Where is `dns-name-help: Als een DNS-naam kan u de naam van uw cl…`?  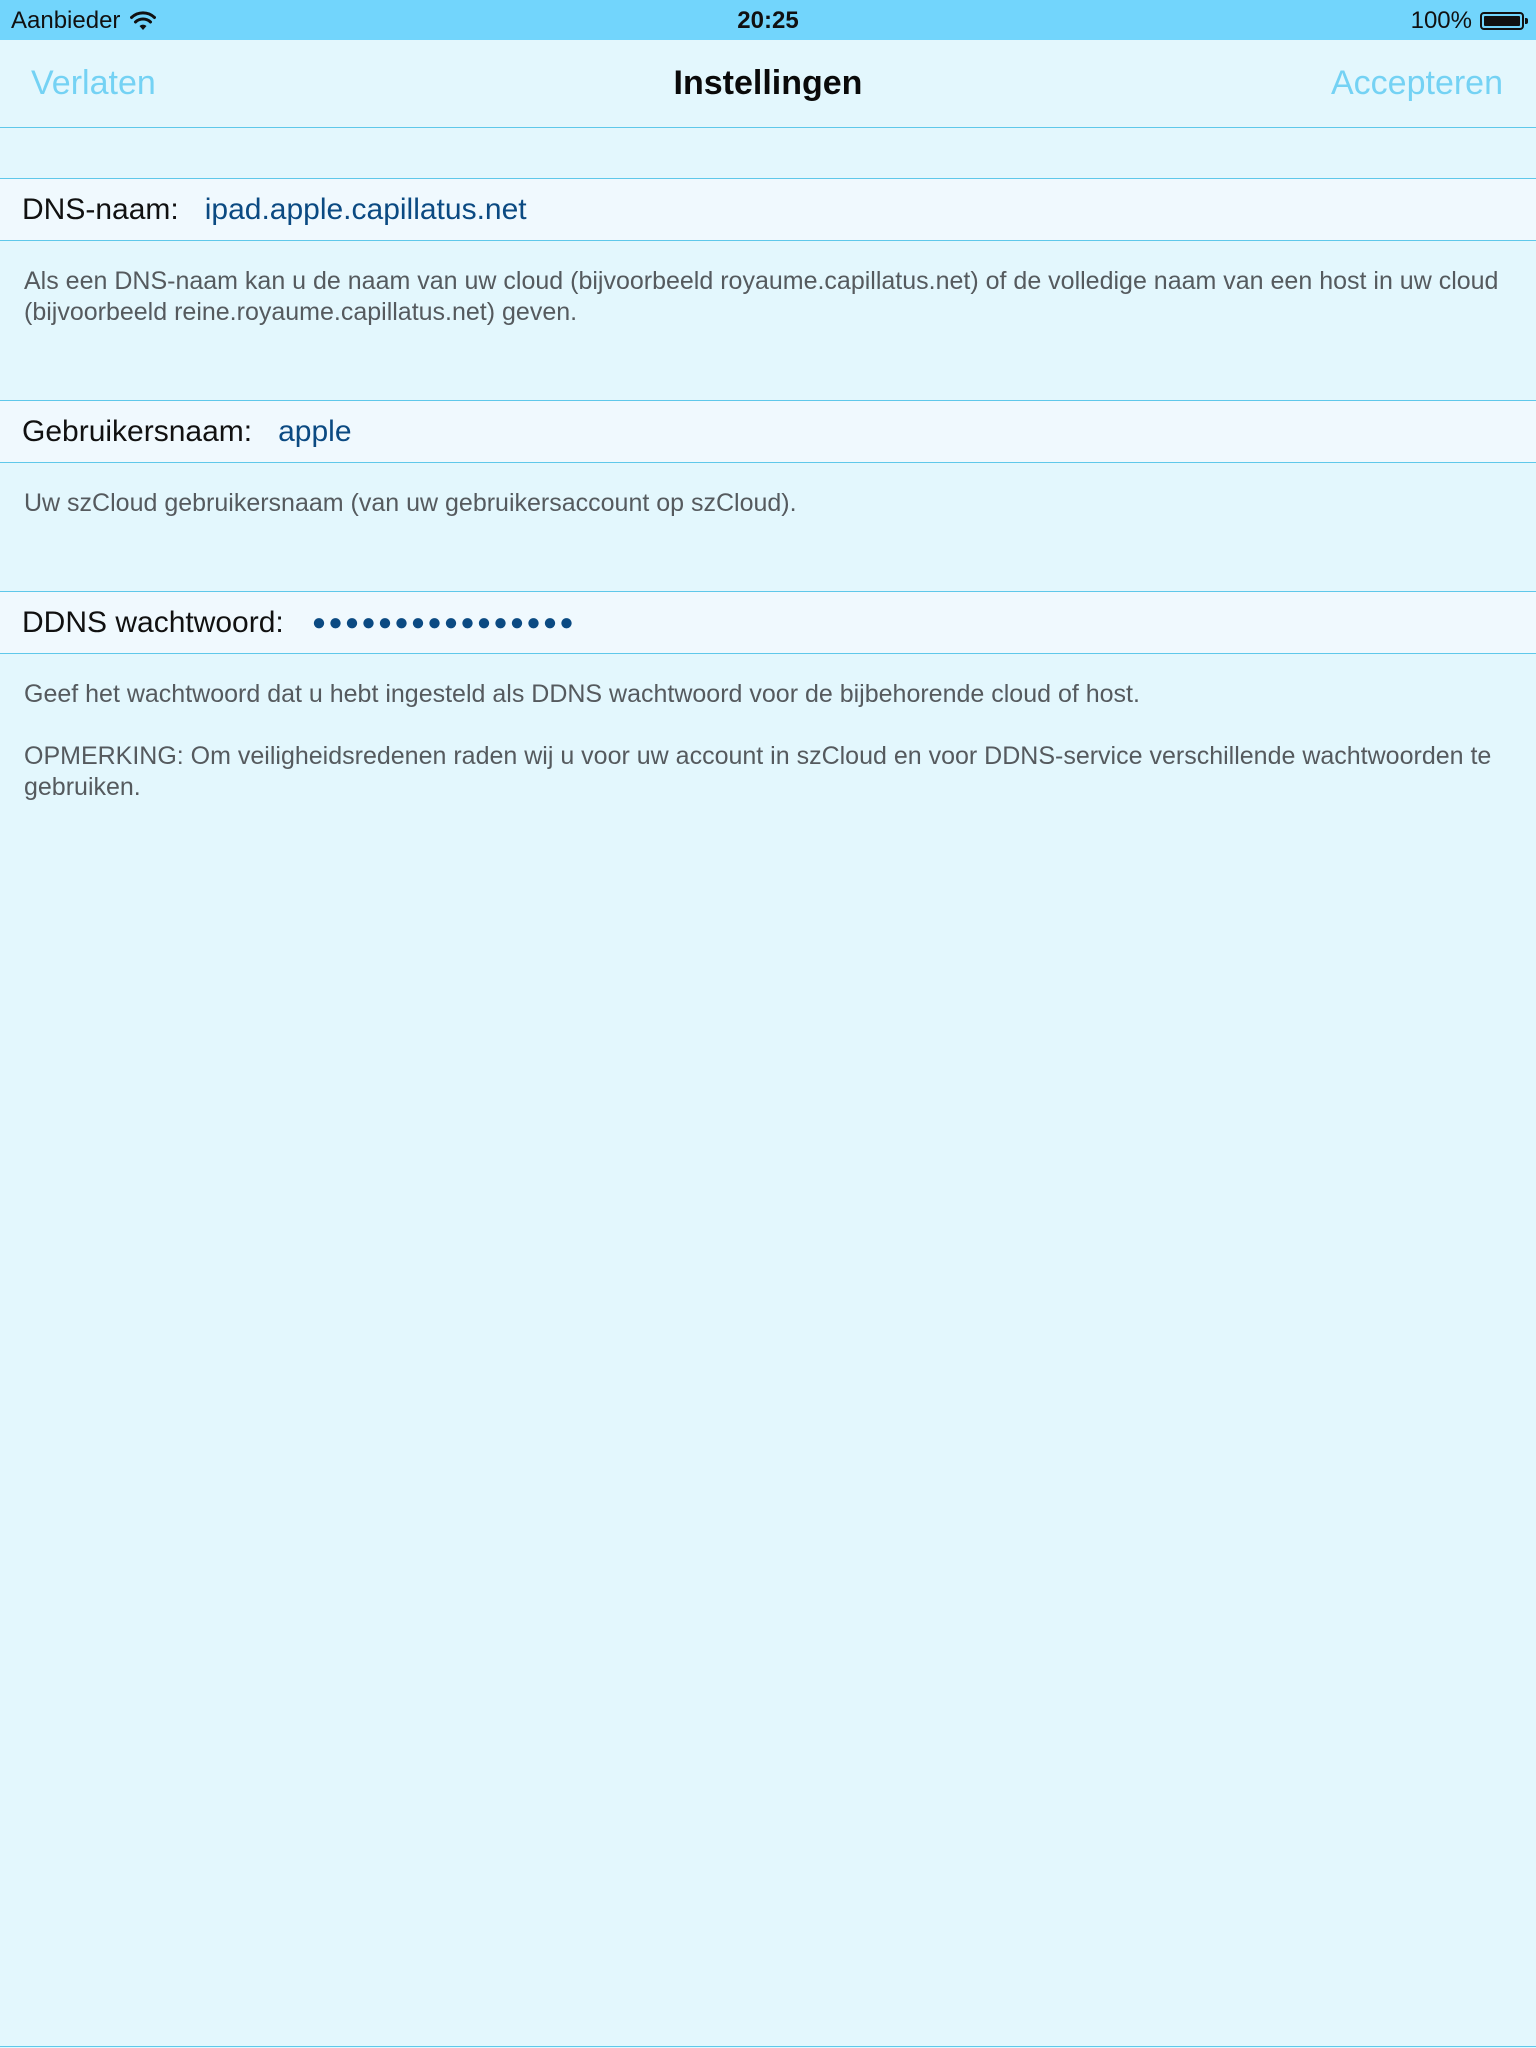
dns-name-help: Als een DNS-naam kan u de naam van uw cl… is located at coordinates (769, 297).